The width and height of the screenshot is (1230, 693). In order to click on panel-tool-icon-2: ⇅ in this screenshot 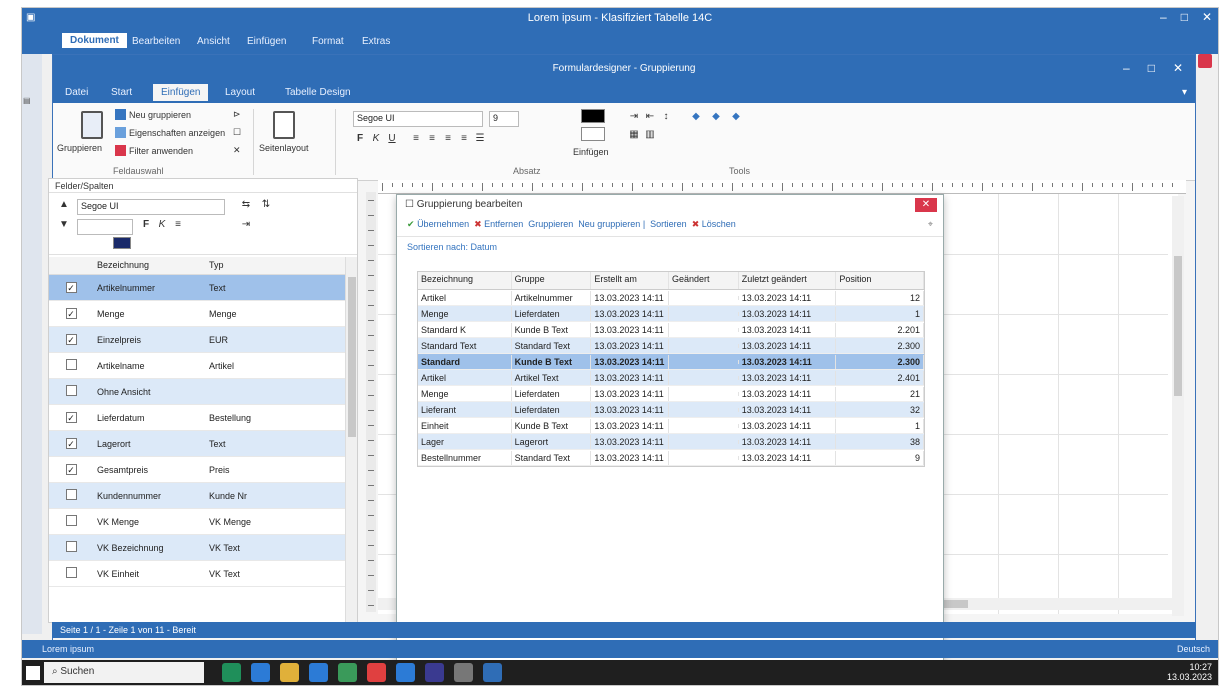, I will do `click(266, 206)`.